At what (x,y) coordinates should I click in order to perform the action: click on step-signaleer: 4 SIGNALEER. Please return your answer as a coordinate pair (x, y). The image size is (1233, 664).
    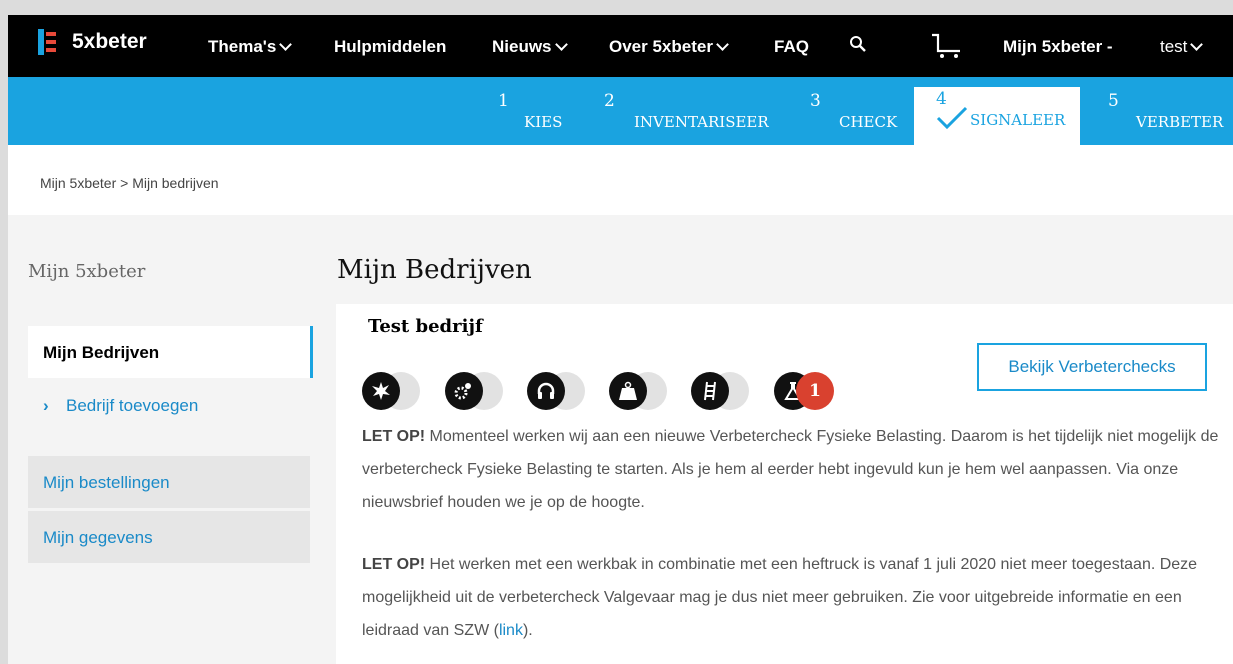
    Looking at the image, I should click on (997, 116).